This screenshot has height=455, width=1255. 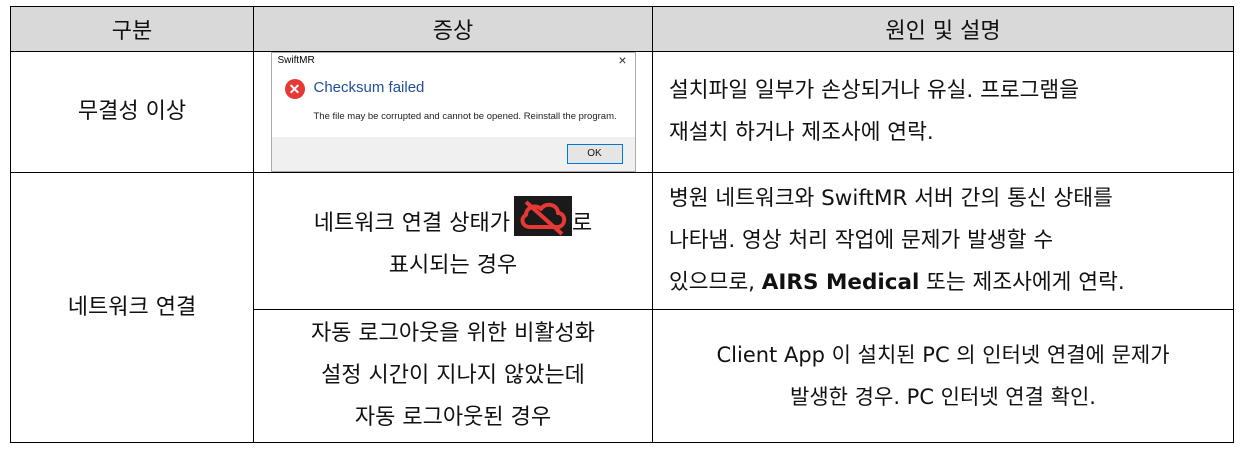 I want to click on cause-text: 있으므로,, so click(x=715, y=282).